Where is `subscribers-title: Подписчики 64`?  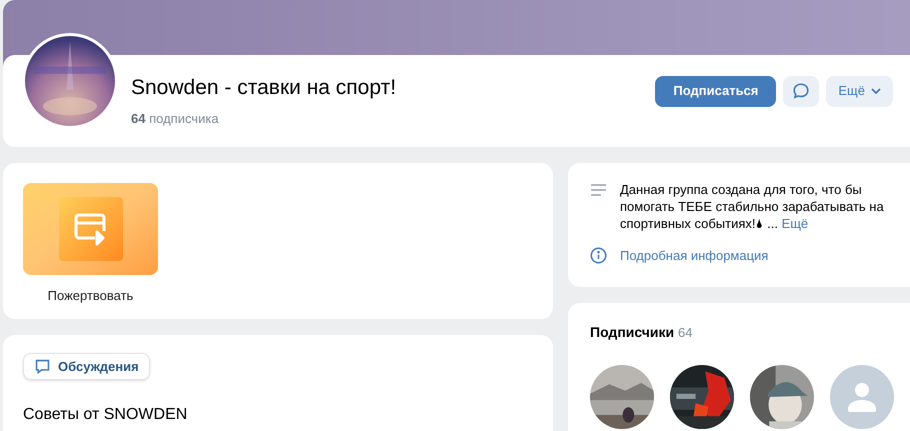 subscribers-title: Подписчики 64 is located at coordinates (641, 332).